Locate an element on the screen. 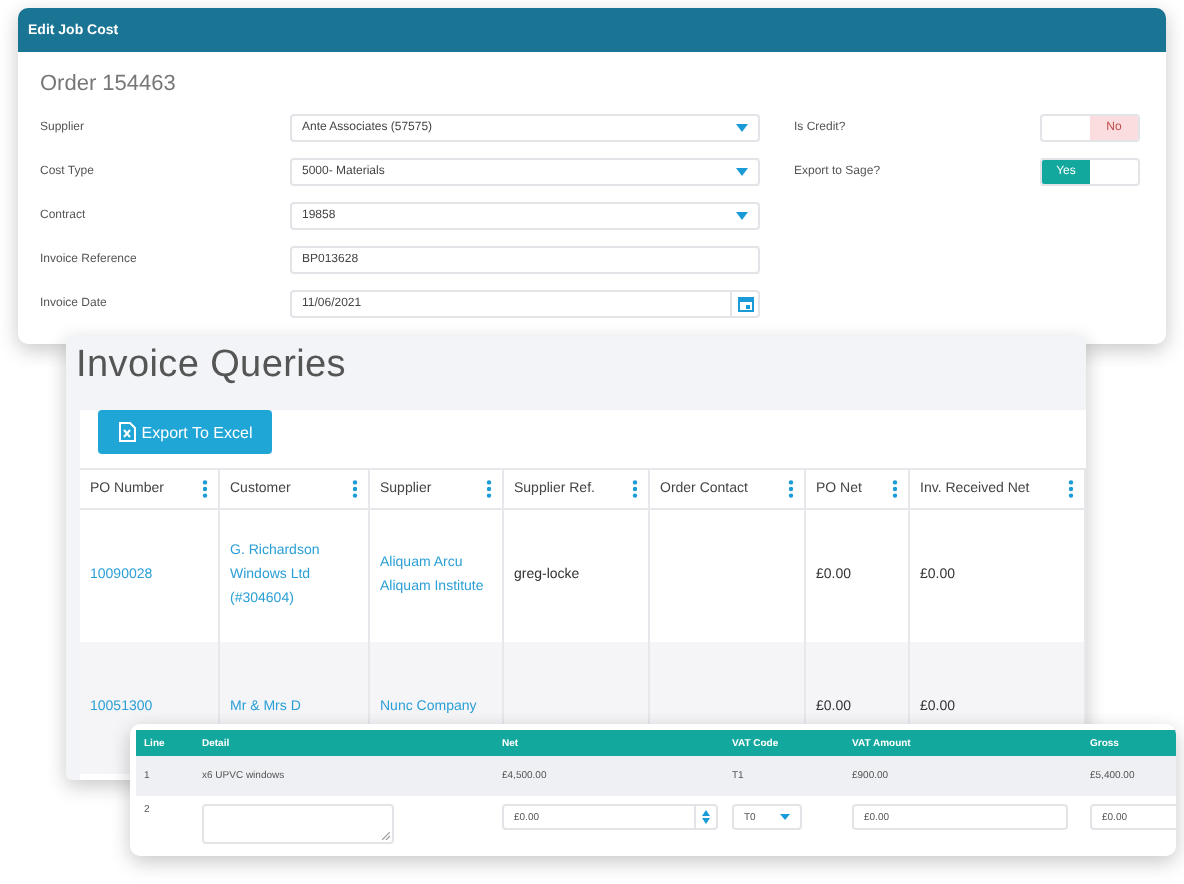 Image resolution: width=1184 pixels, height=884 pixels. spinner-icon is located at coordinates (706, 817).